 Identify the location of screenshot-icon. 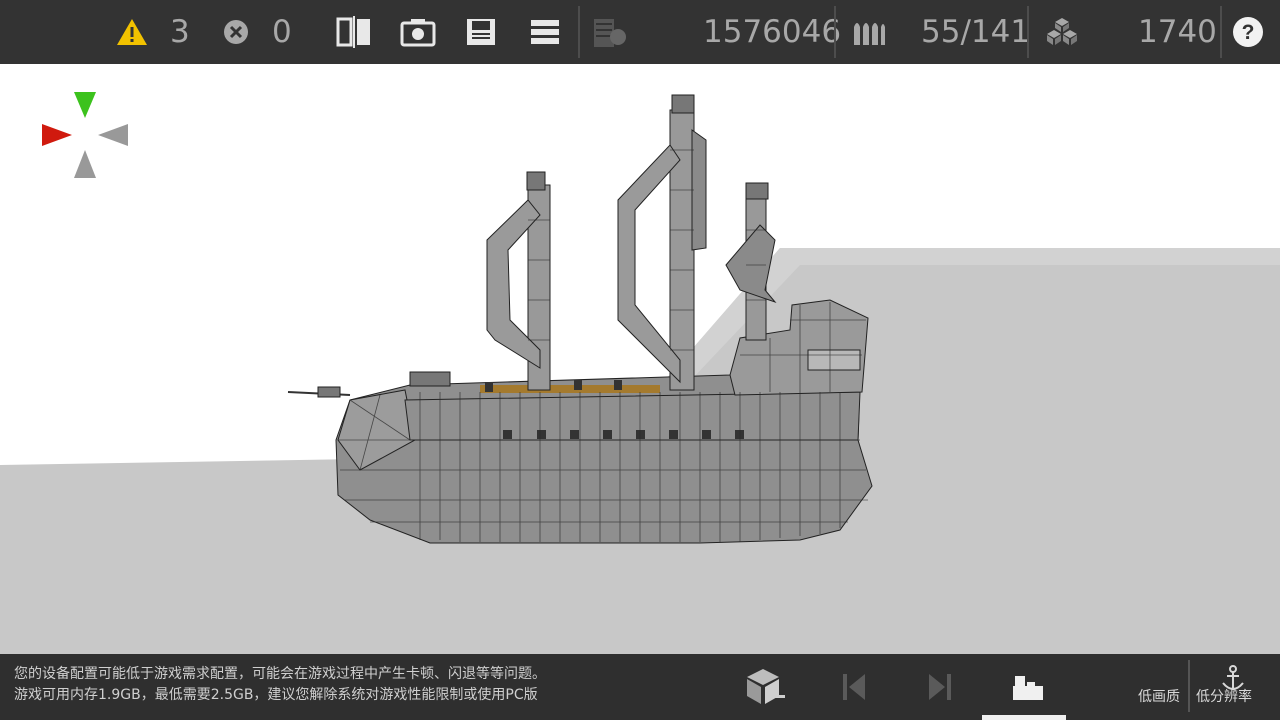
(418, 33).